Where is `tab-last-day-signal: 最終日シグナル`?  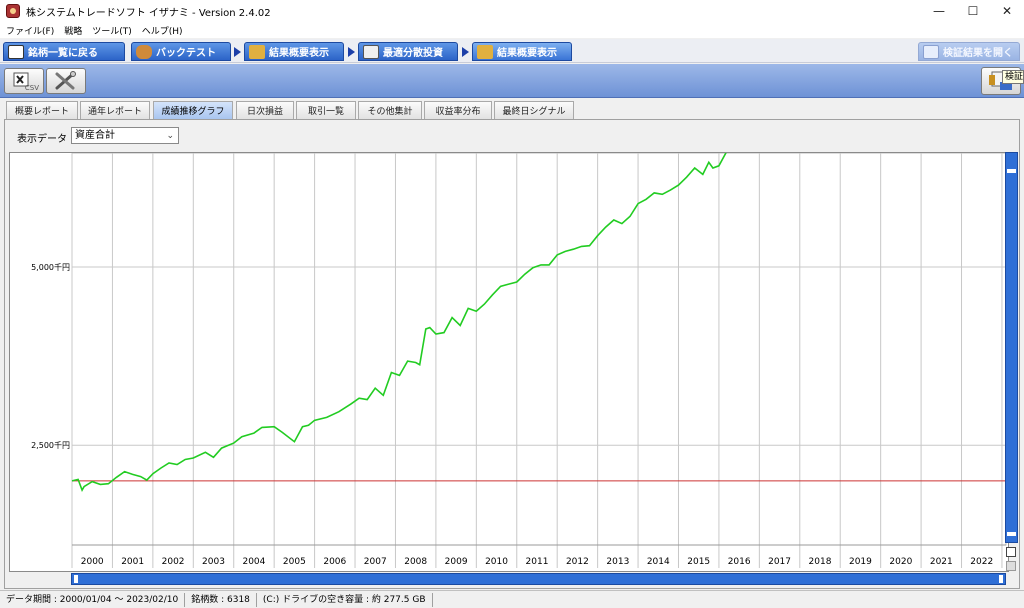
tab-last-day-signal: 最終日シグナル is located at coordinates (534, 110).